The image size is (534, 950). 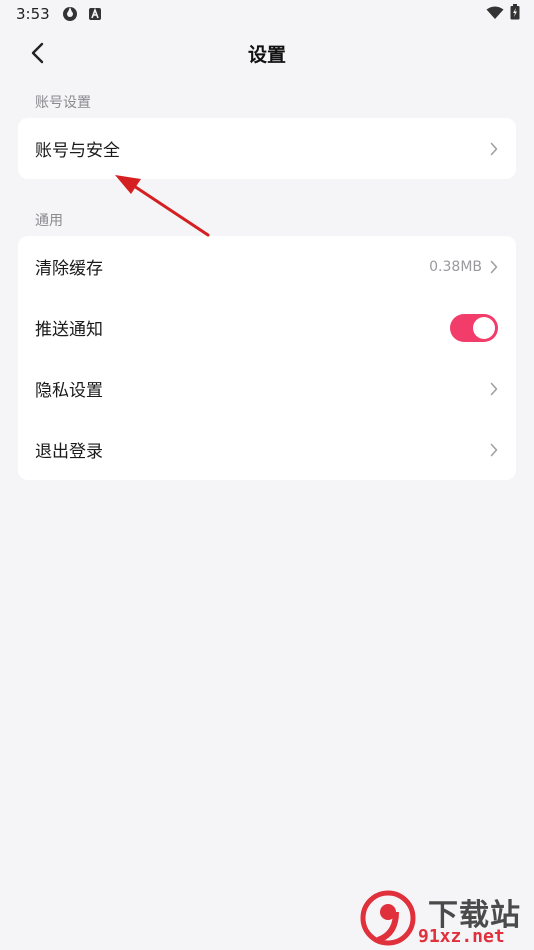 What do you see at coordinates (69, 391) in the screenshot?
I see `privacy-settings-label: 隐私设置` at bounding box center [69, 391].